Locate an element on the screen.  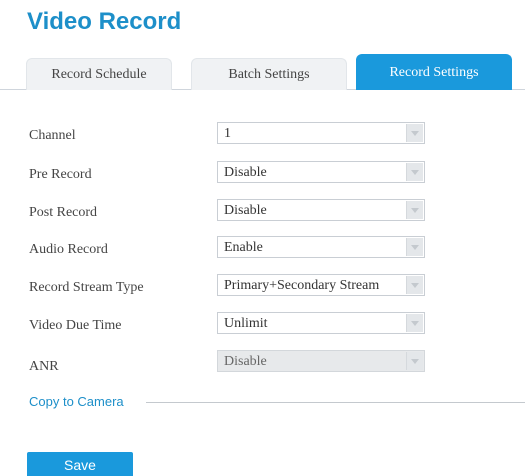
tab-record-settings: Record Settings is located at coordinates (434, 72).